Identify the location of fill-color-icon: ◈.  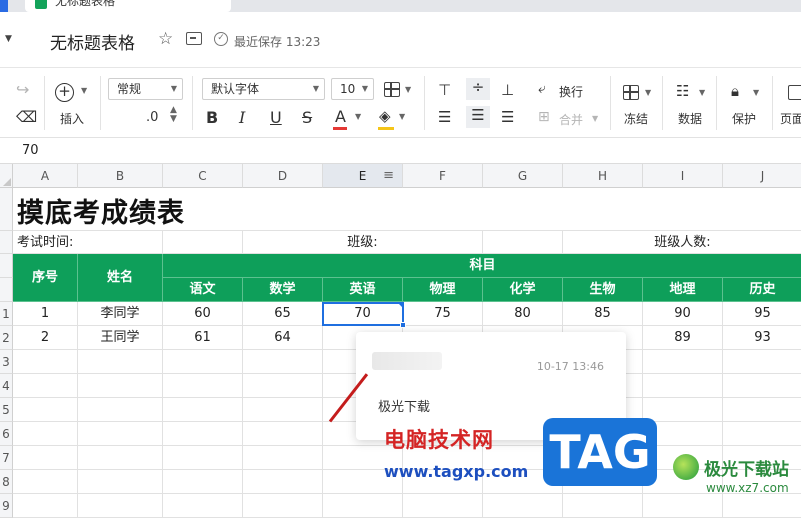
(385, 116).